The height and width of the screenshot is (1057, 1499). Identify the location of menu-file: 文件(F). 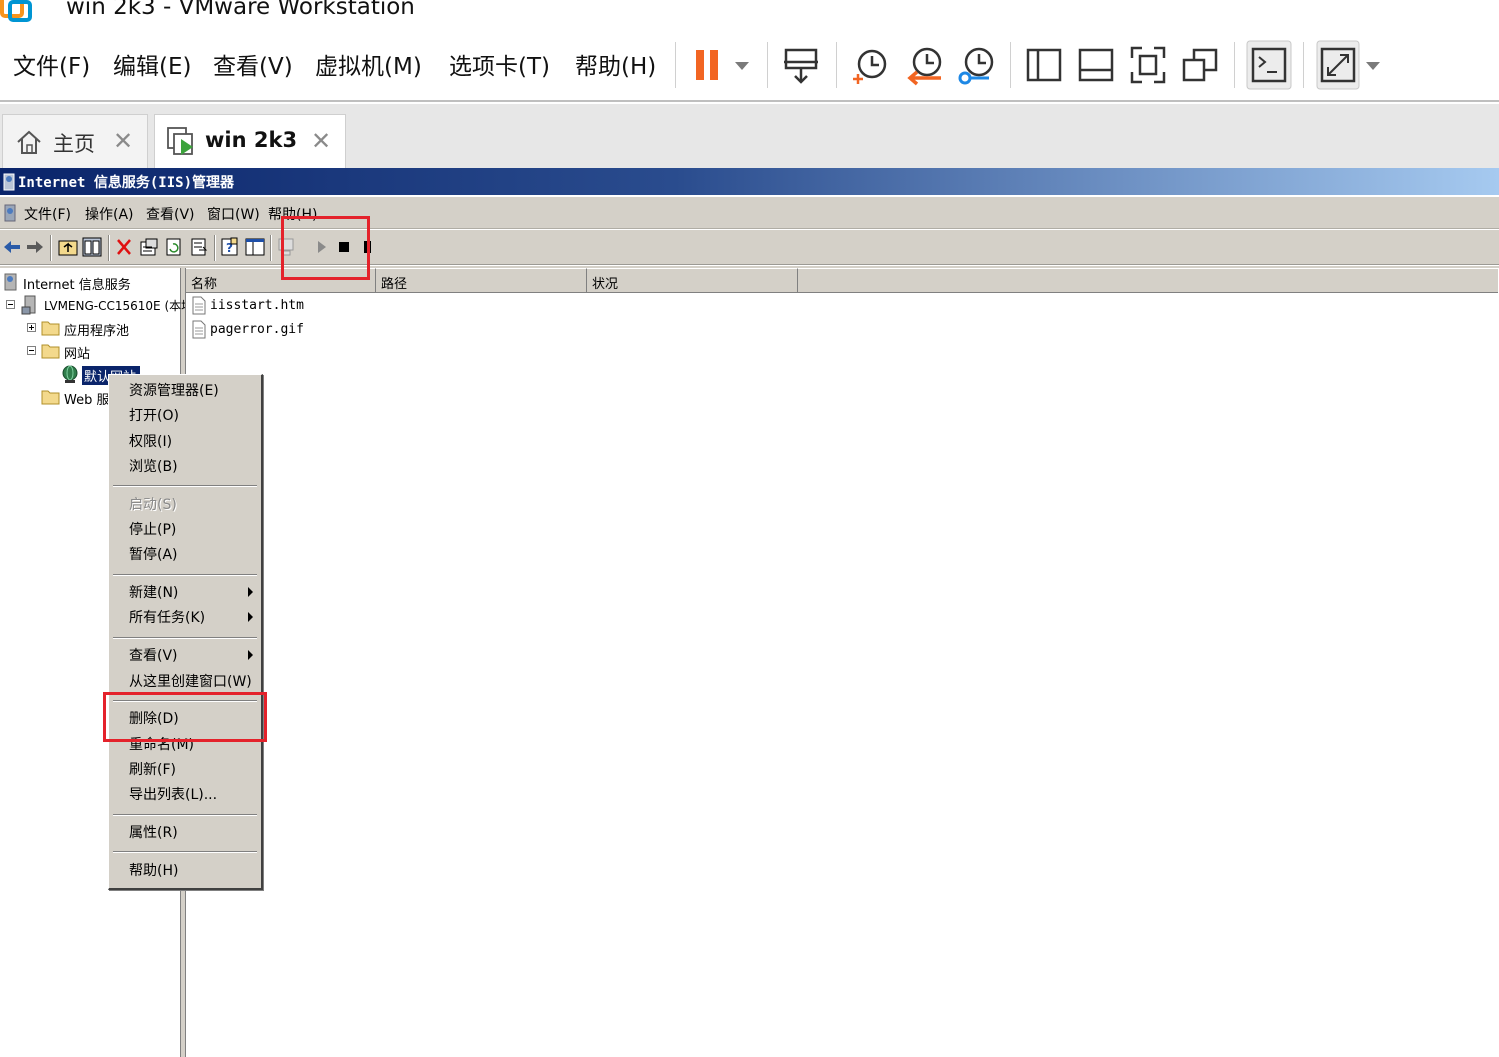
(51, 64).